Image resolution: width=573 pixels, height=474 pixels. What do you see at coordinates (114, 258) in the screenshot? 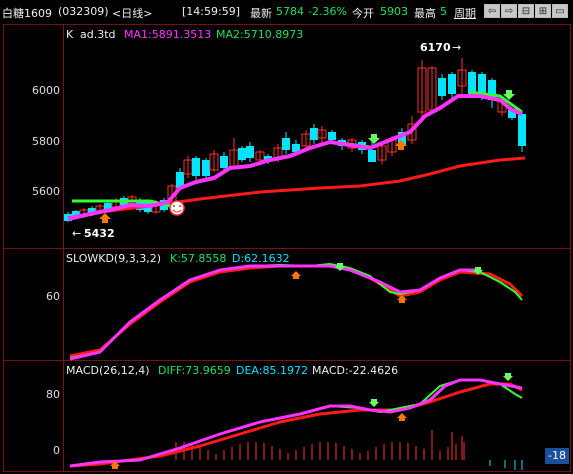
I see `kd-title: SLOWKD(9,3,3,2)` at bounding box center [114, 258].